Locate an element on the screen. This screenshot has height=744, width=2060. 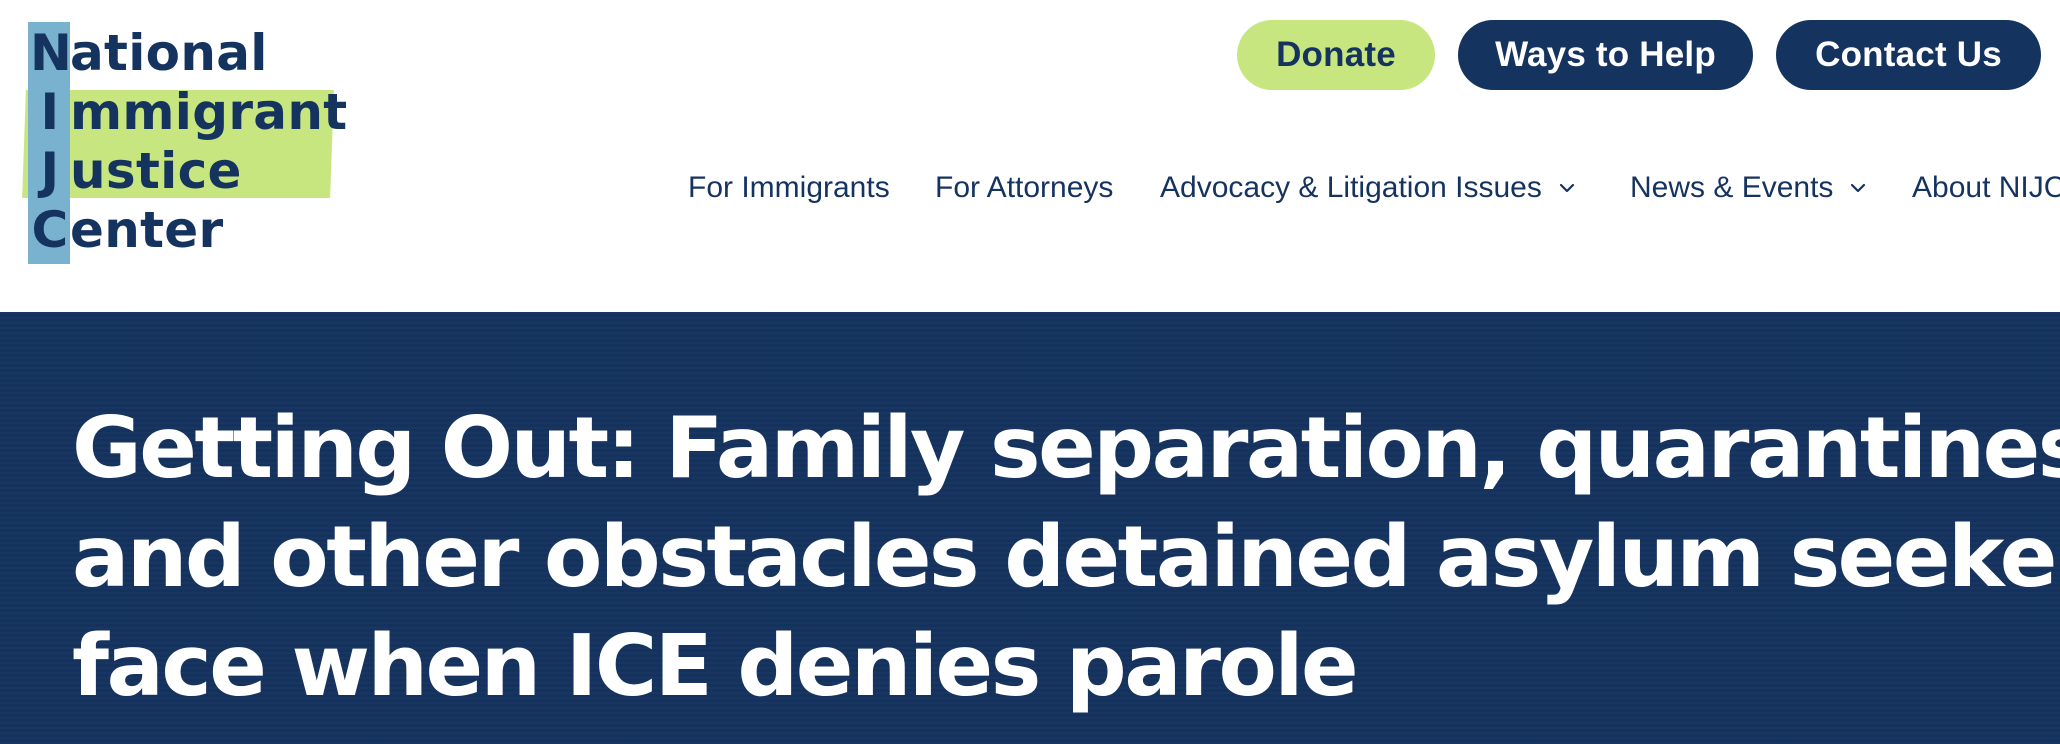
logo-initial: I is located at coordinates (50, 112).